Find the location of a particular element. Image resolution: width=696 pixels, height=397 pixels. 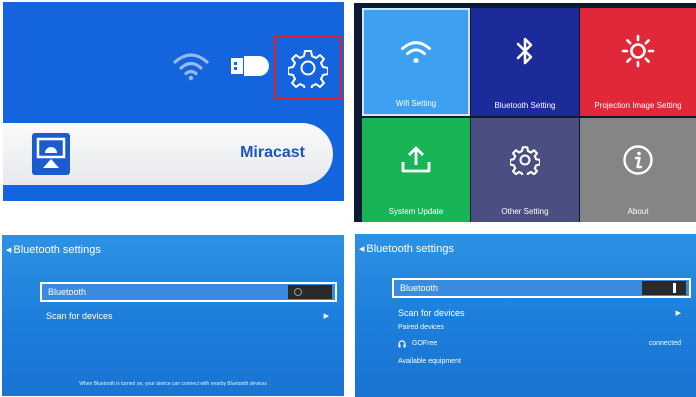

available-equipment-header: Available equipment is located at coordinates (429, 361).